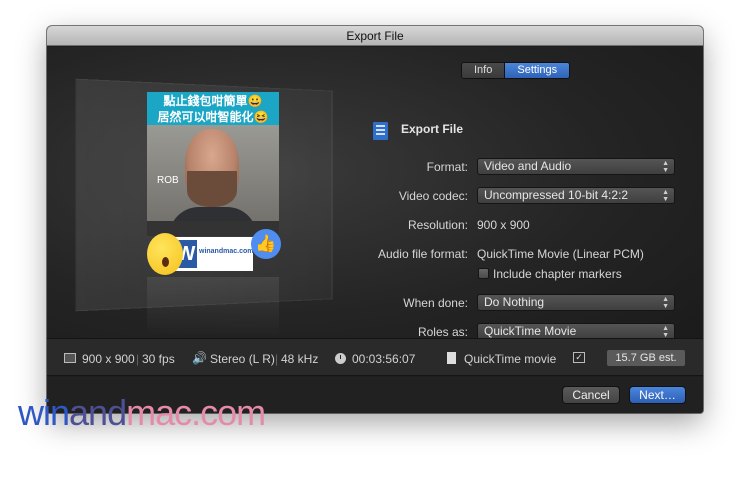 The height and width of the screenshot is (481, 750). Describe the element at coordinates (447, 167) in the screenshot. I see `format-label: Format:` at that location.